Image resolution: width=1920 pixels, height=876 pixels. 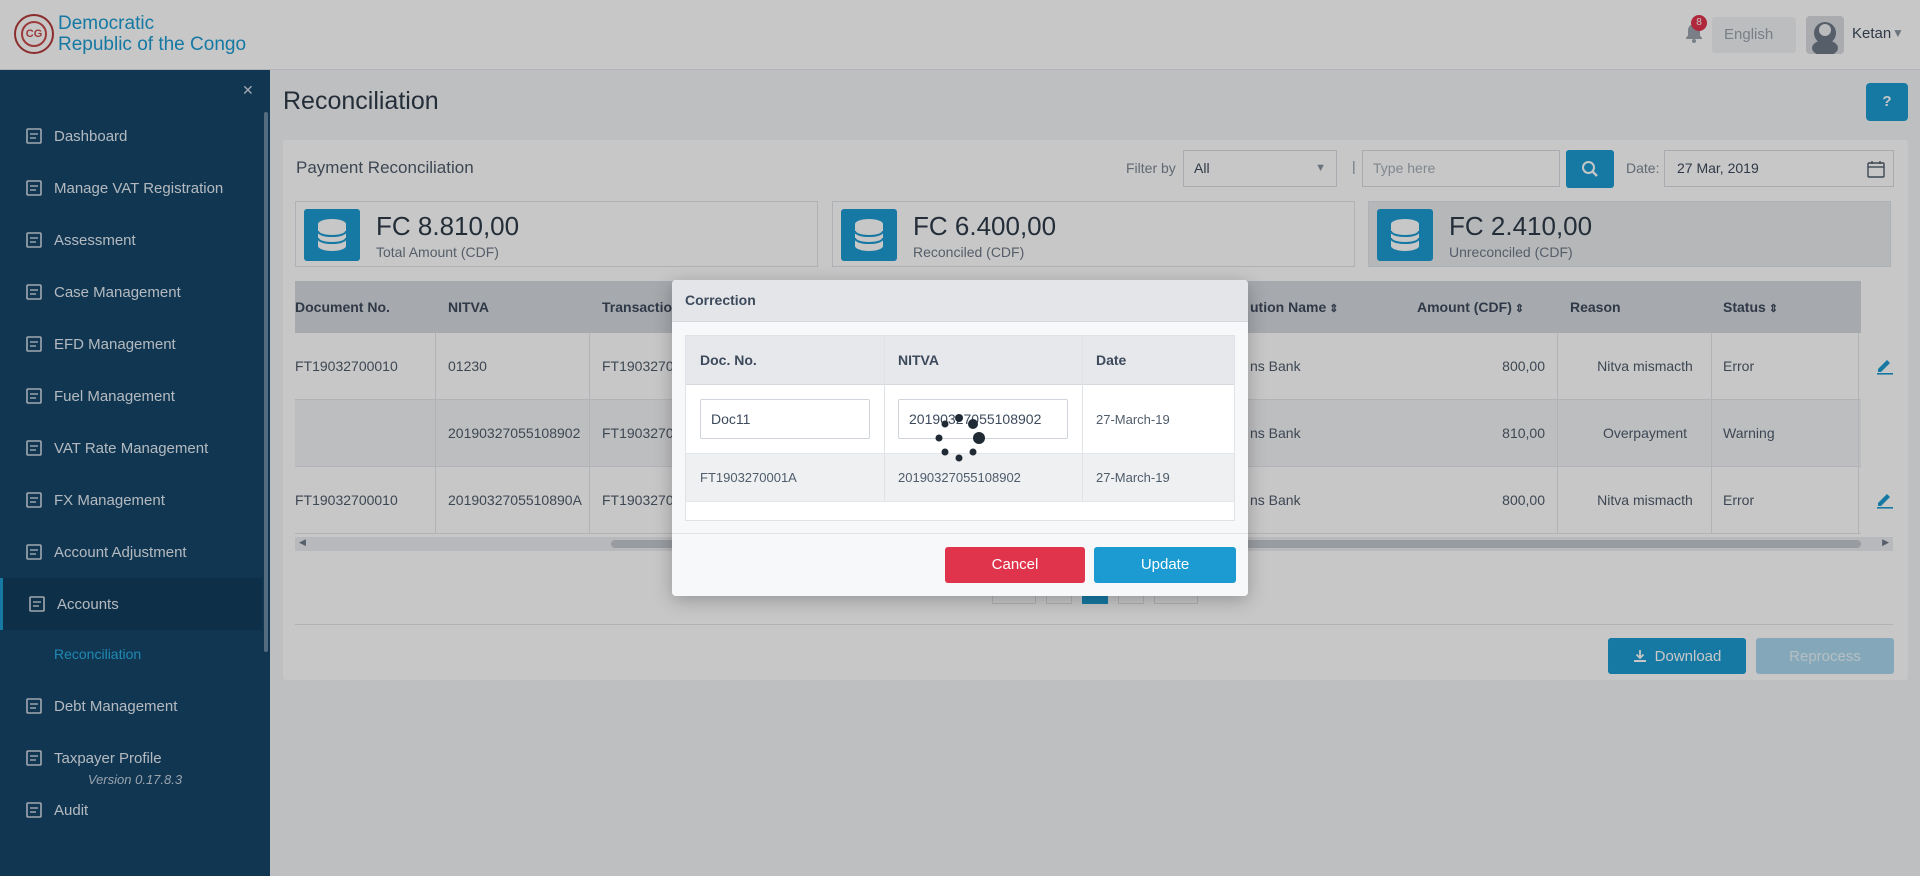 I want to click on modal-header: Correction, so click(x=960, y=301).